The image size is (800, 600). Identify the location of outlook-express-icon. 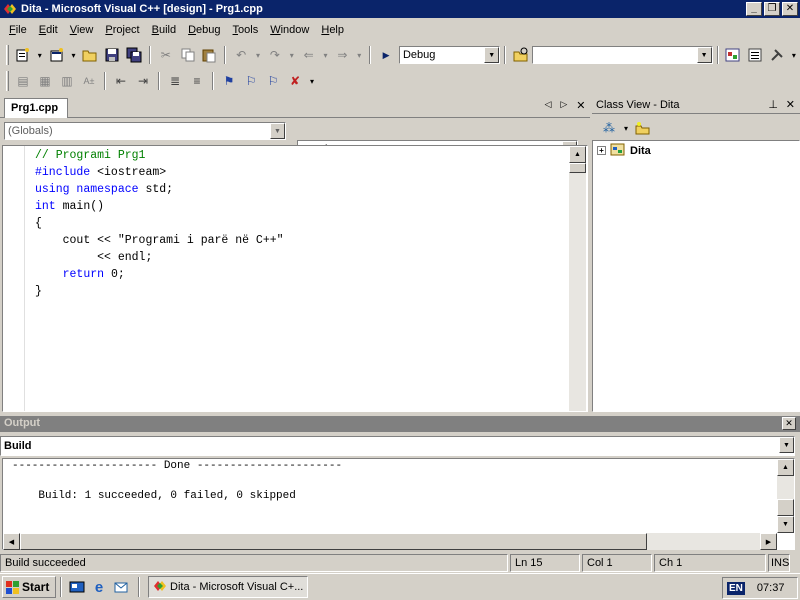
(121, 587).